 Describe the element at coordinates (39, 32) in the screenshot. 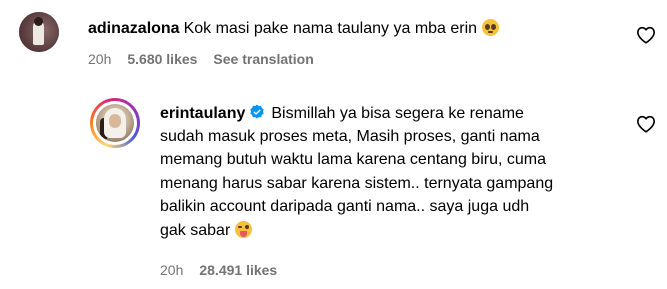

I see `avatar-adinazalona` at that location.